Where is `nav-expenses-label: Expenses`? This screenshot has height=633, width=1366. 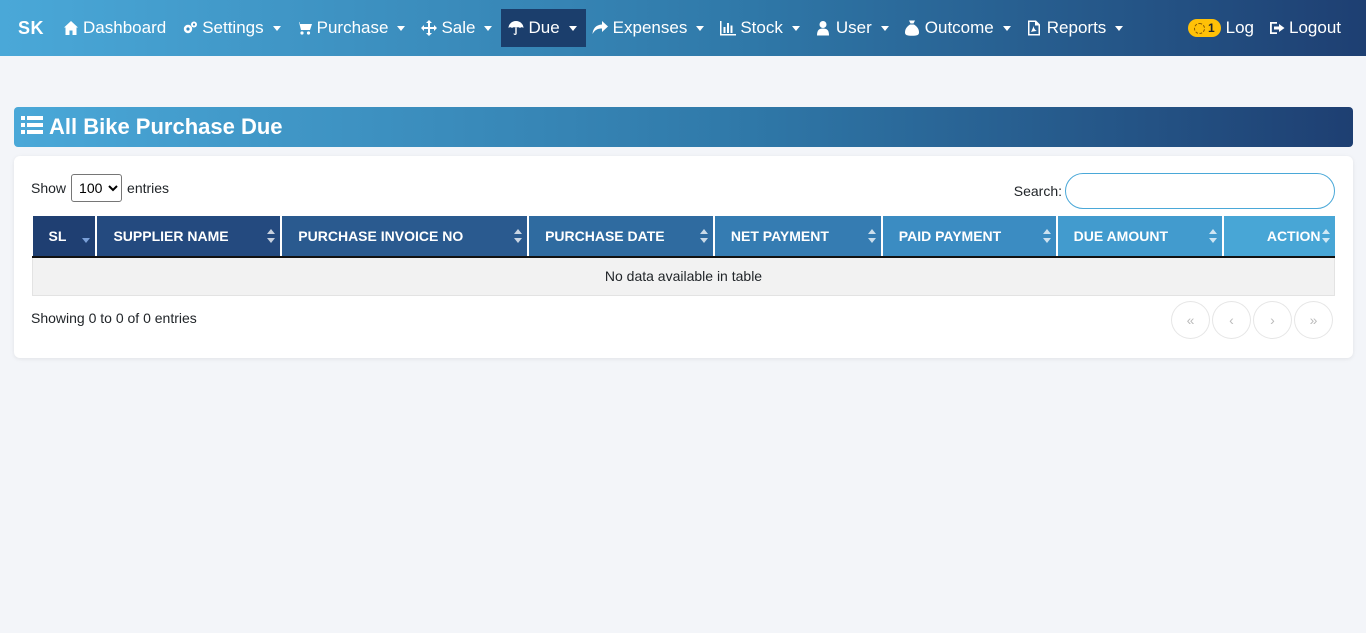 nav-expenses-label: Expenses is located at coordinates (650, 27).